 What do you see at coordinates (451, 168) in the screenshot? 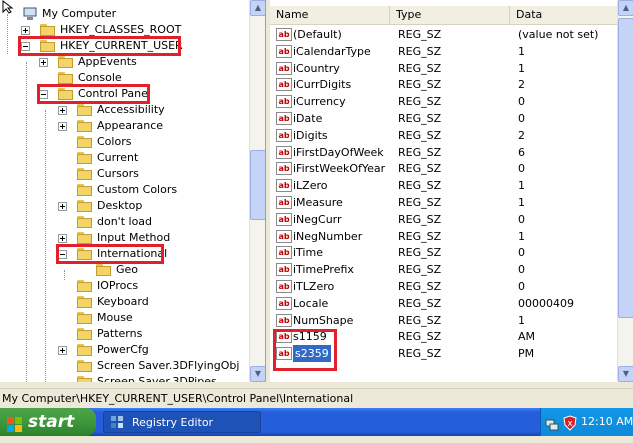
I see `value-row: ab iFirstWeekOfYear REG_SZ 0` at bounding box center [451, 168].